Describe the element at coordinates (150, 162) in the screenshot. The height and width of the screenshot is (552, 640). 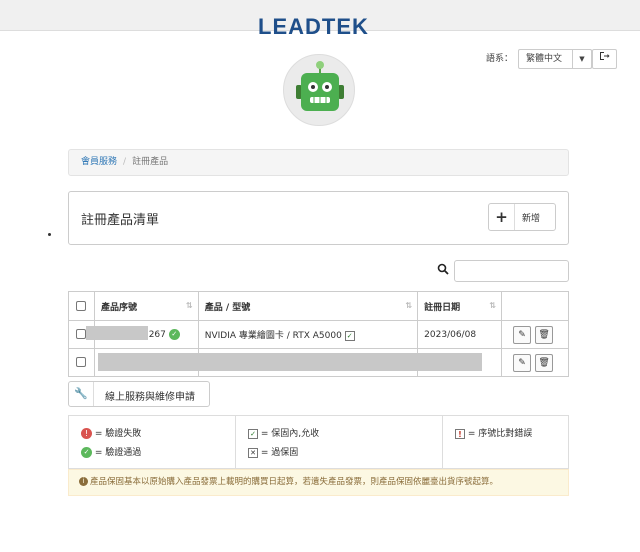
I see `breadcrumb-current: 註冊產品` at that location.